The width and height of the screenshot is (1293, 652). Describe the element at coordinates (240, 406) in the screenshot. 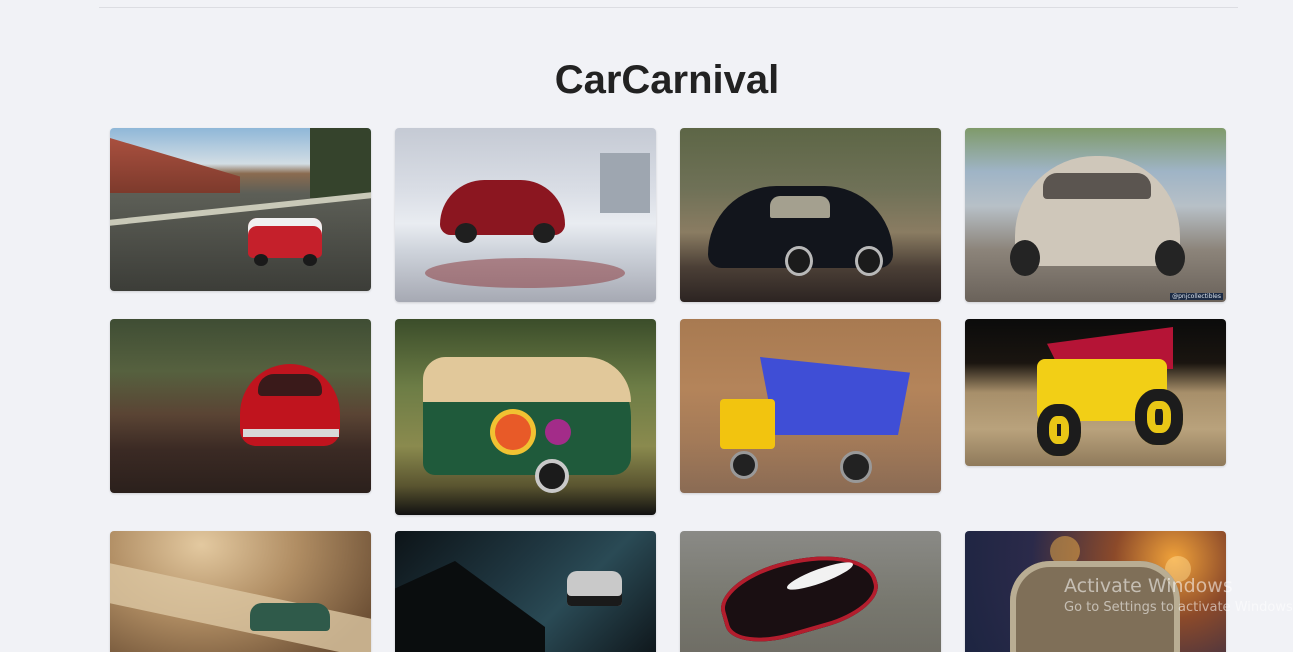

I see `photo-red-beetle-forest` at that location.